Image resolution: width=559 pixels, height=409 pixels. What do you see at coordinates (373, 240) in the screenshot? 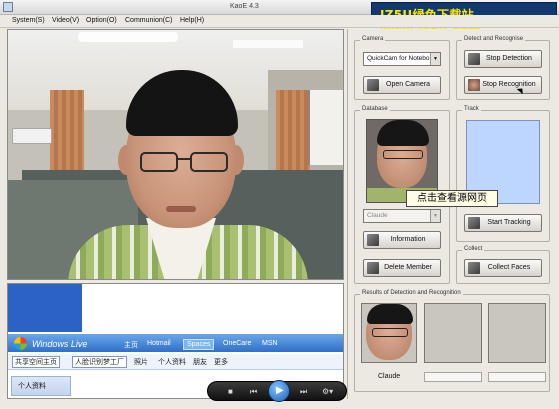
I see `information-icon` at bounding box center [373, 240].